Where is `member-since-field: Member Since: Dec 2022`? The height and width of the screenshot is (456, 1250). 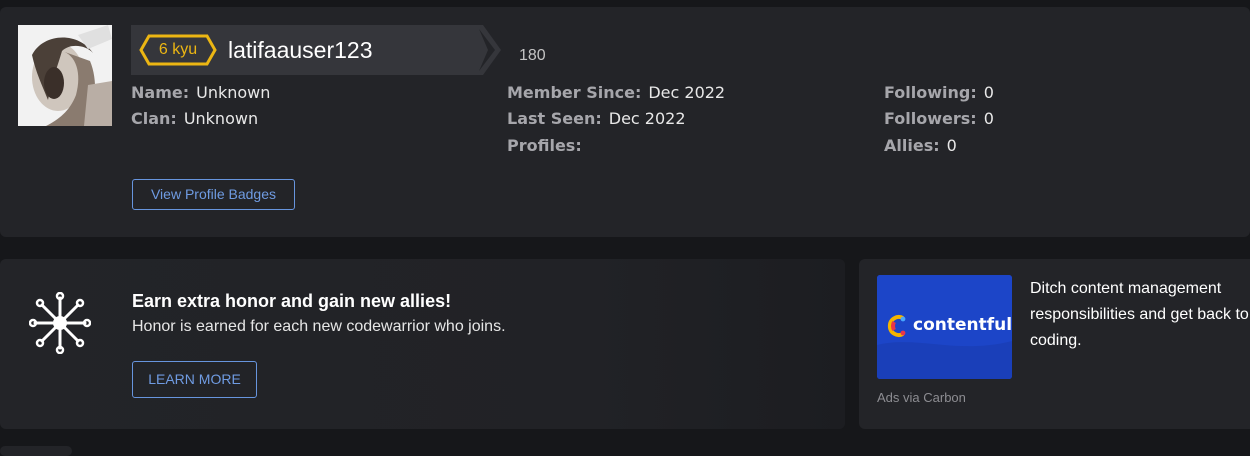
member-since-field: Member Since: Dec 2022 is located at coordinates (616, 93).